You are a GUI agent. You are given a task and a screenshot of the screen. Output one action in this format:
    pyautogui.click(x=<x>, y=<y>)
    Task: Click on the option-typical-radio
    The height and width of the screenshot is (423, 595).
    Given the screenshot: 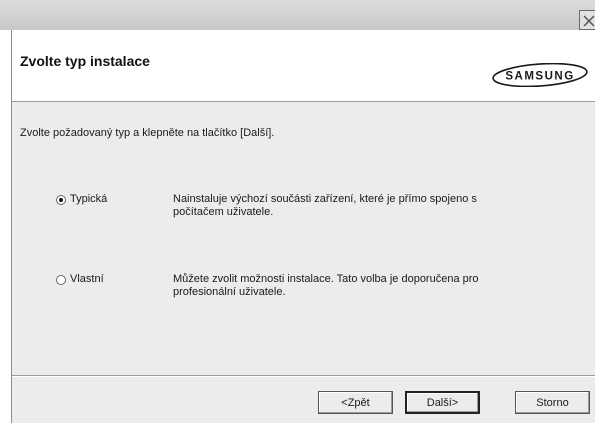 What is the action you would take?
    pyautogui.click(x=61, y=200)
    